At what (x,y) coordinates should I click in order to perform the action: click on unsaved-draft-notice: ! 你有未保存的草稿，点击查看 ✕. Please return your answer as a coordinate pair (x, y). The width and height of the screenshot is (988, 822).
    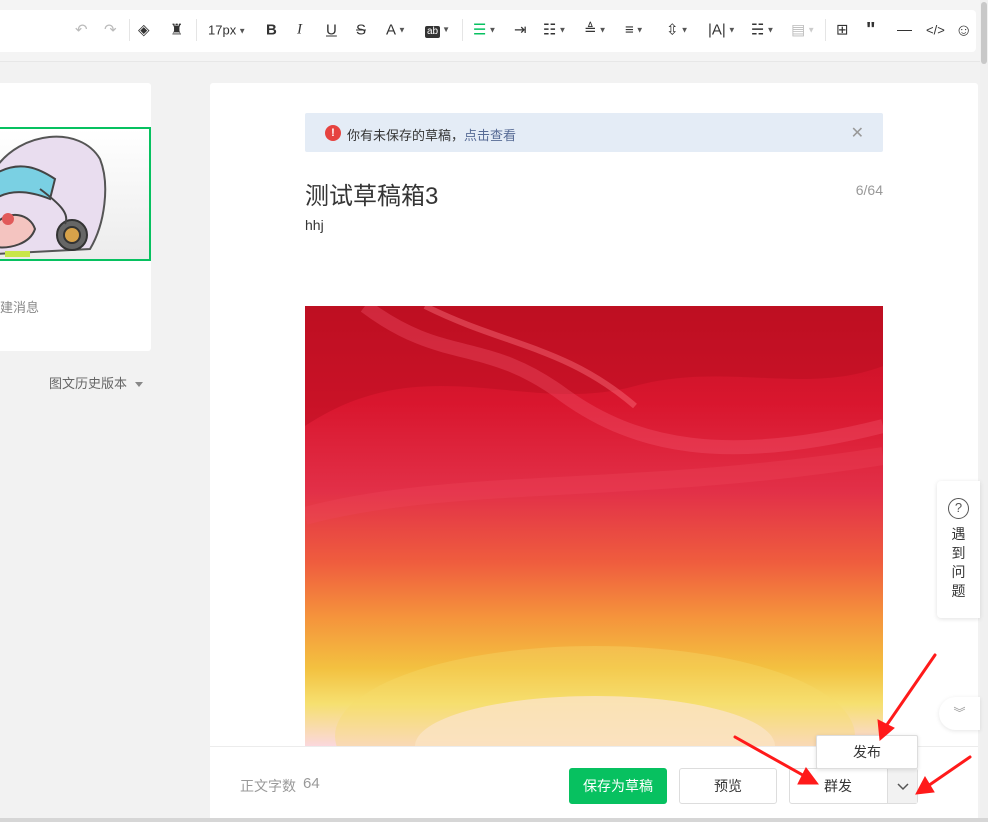
    Looking at the image, I should click on (594, 132).